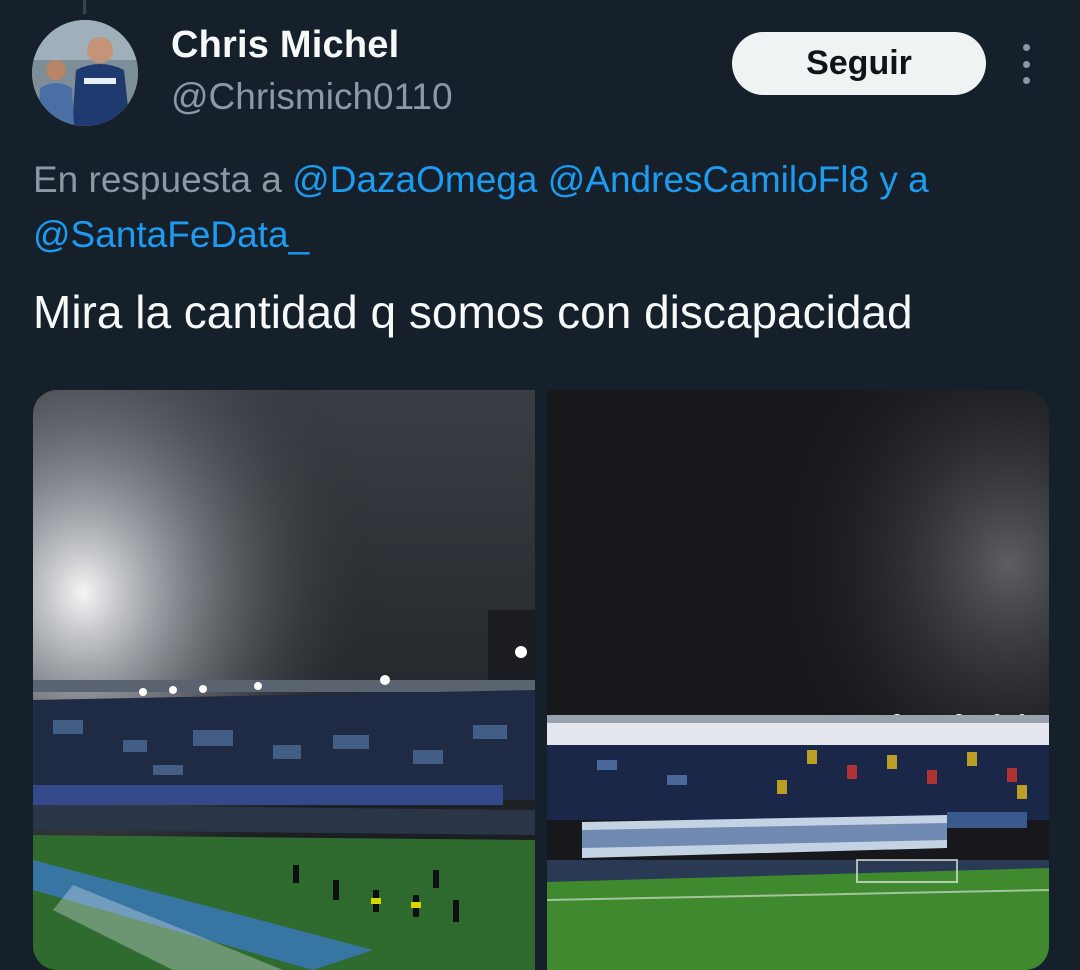 The width and height of the screenshot is (1080, 970). What do you see at coordinates (312, 97) in the screenshot?
I see `author-handle: @Chrismich0110` at bounding box center [312, 97].